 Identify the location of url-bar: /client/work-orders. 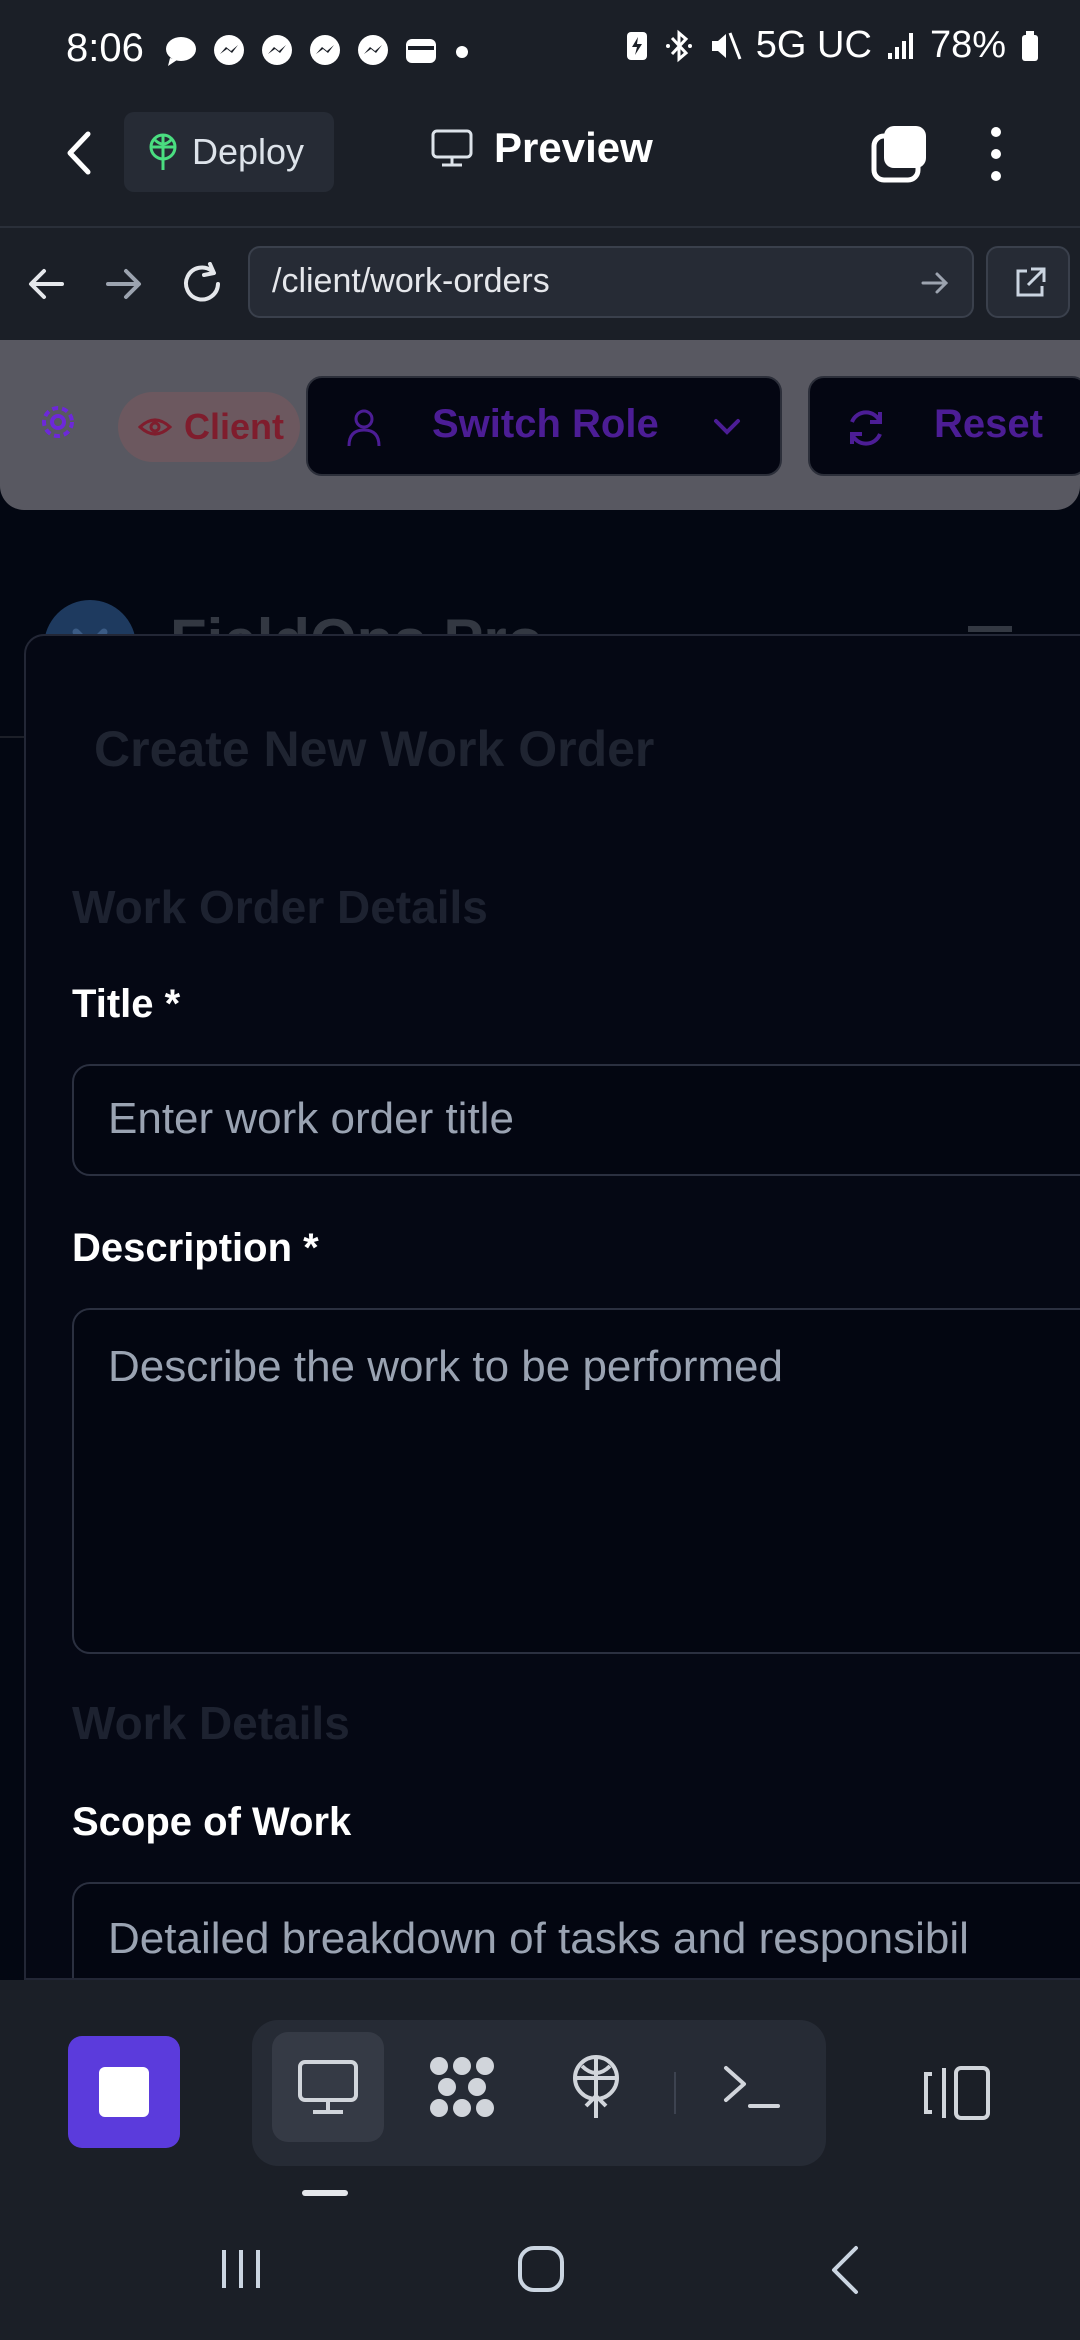
(540, 283).